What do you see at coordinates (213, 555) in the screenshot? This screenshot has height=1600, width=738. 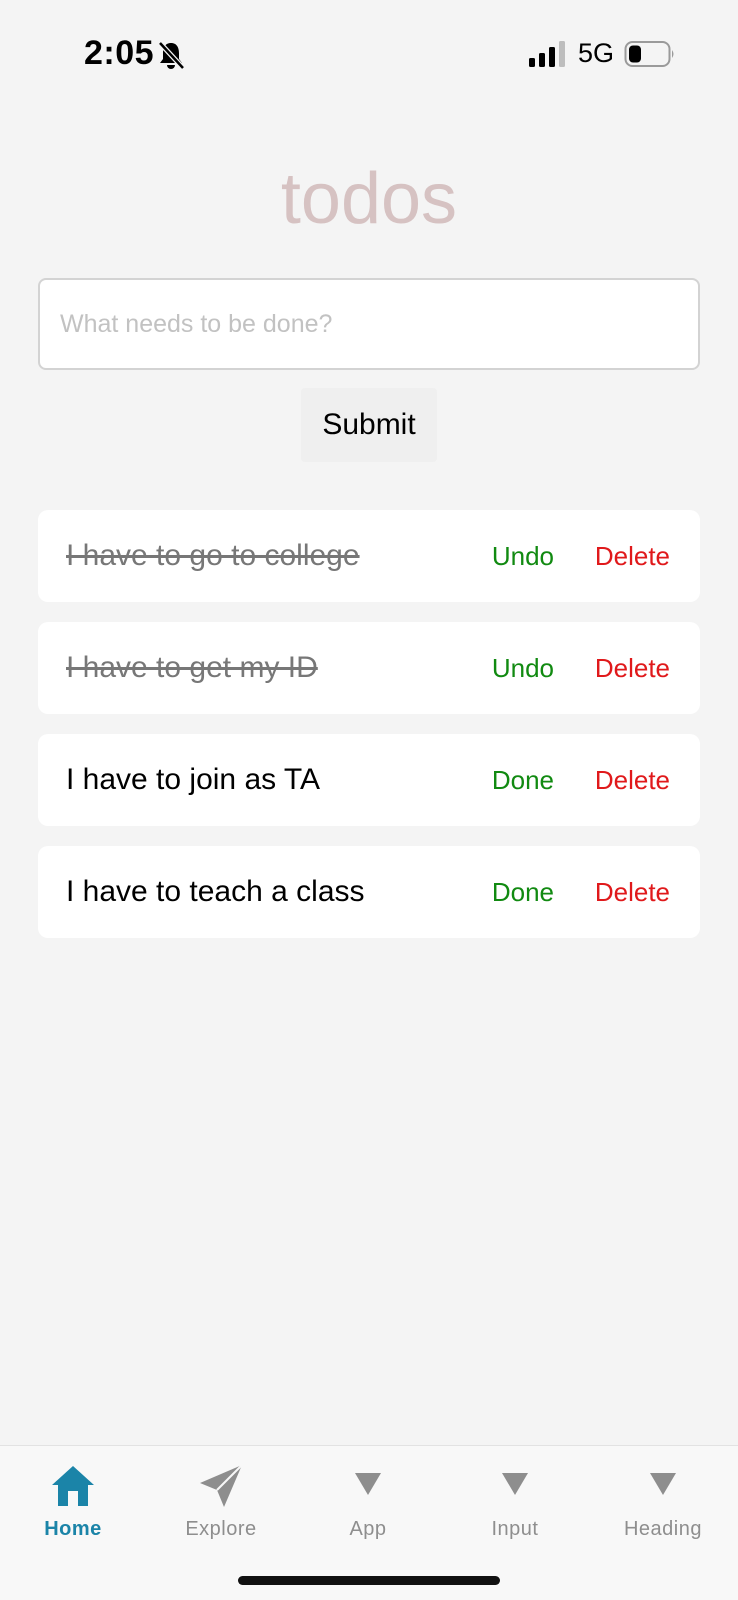 I see `todo-text: I have to go to college` at bounding box center [213, 555].